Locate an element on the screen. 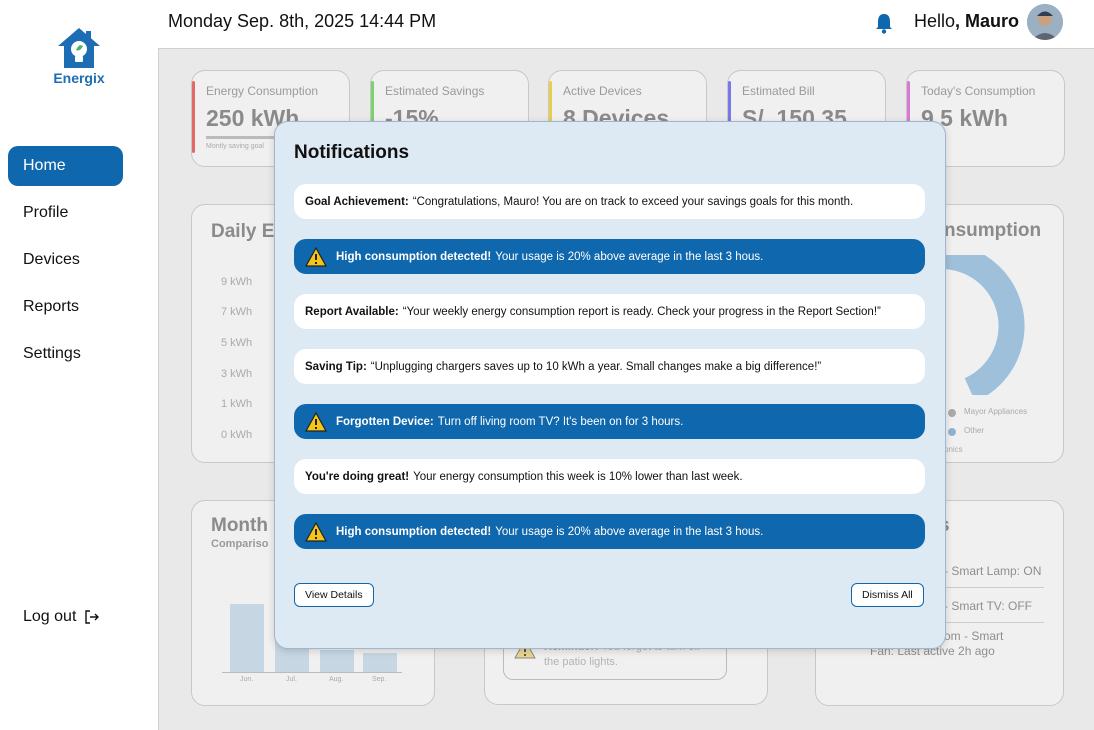 This screenshot has height=730, width=1094. monthly-subtitle: Compariso is located at coordinates (240, 544).